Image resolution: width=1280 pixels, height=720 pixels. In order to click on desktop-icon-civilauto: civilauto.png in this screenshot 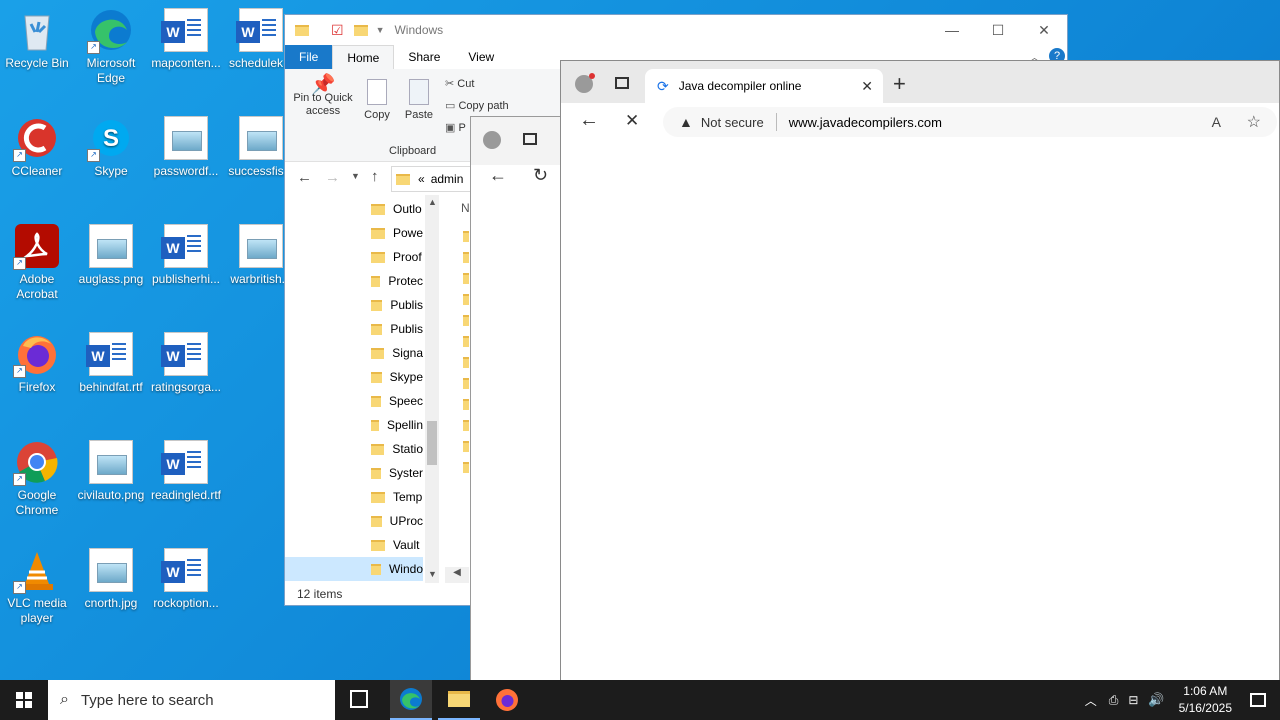, I will do `click(111, 471)`.